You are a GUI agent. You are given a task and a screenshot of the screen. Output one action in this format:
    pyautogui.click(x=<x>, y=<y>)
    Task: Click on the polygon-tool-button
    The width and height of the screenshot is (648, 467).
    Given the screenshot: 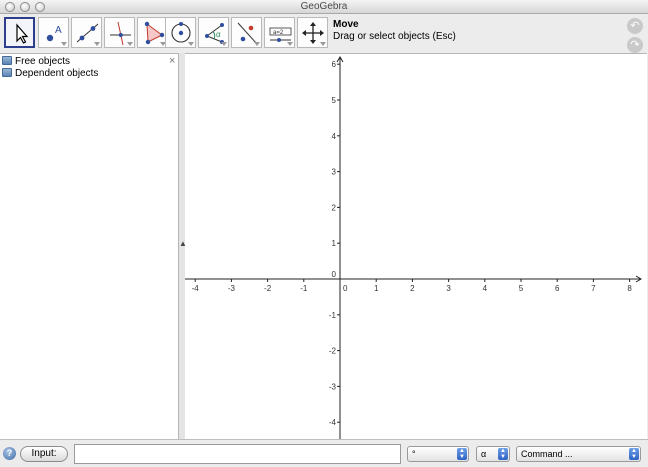 What is the action you would take?
    pyautogui.click(x=152, y=32)
    